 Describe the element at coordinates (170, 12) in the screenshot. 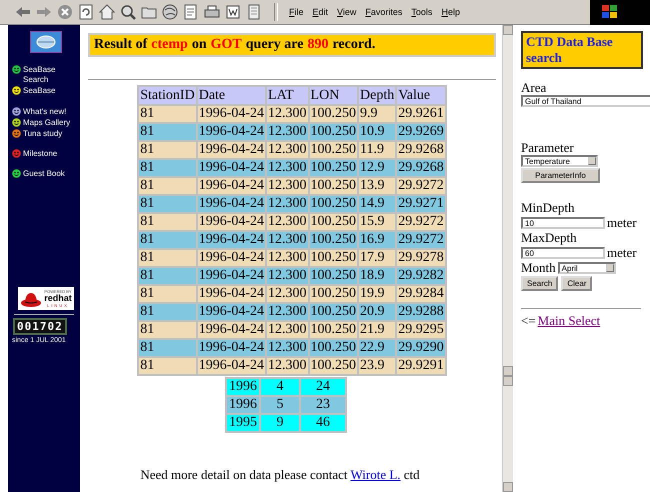

I see `globe-icon` at that location.